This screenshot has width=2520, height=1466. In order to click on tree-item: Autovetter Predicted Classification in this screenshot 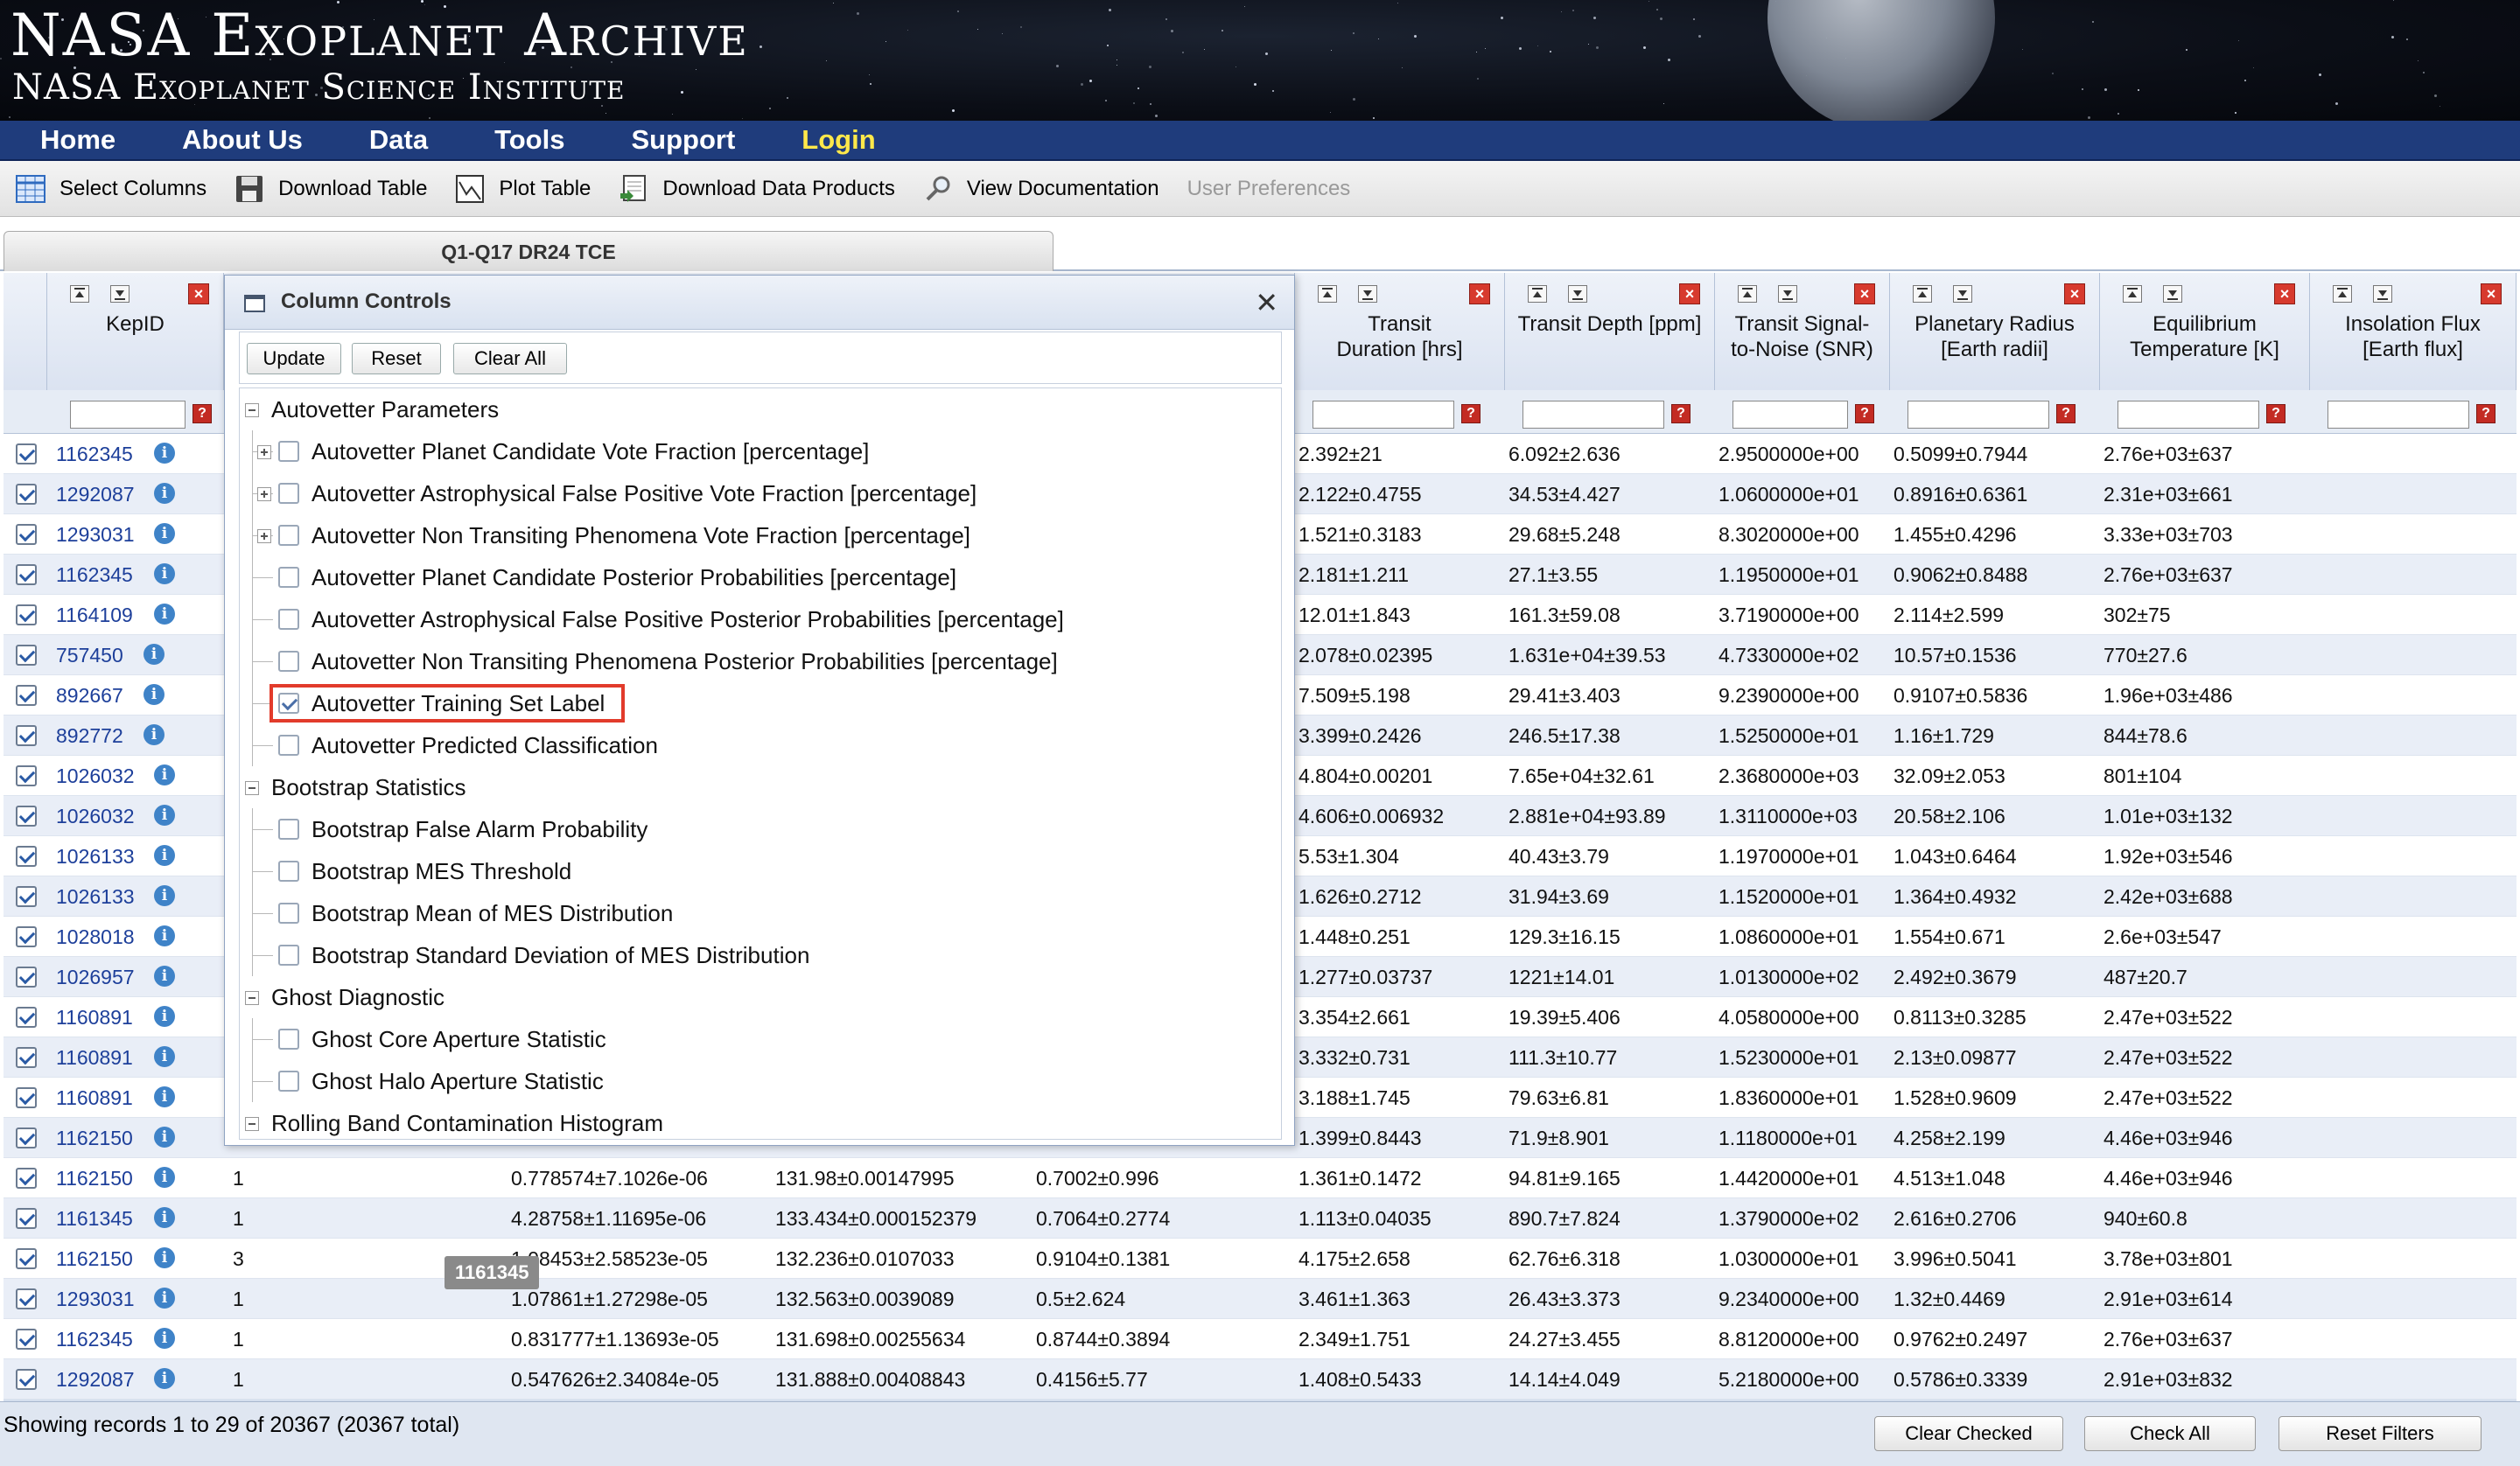, I will do `click(760, 745)`.